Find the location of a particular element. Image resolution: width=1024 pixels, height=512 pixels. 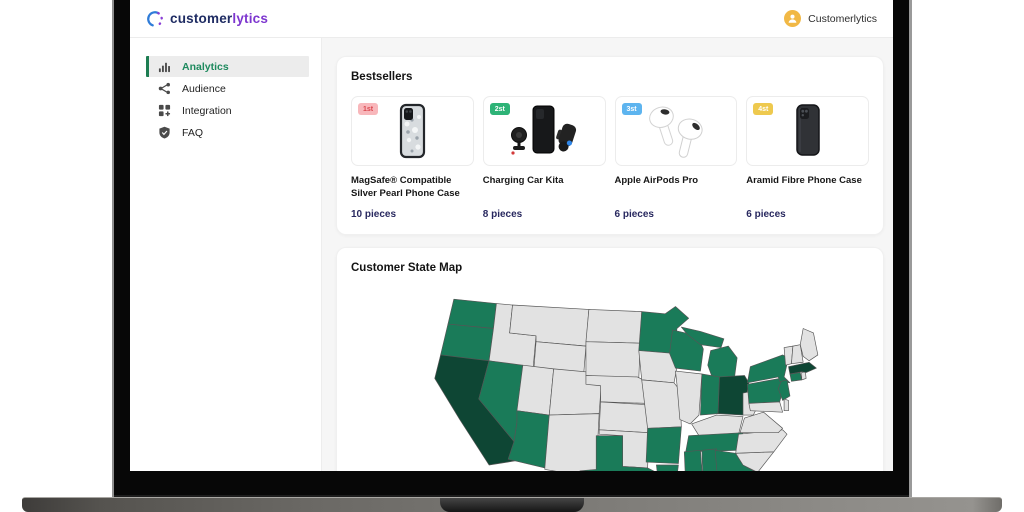

charging-car-kit-image is located at coordinates (544, 130).